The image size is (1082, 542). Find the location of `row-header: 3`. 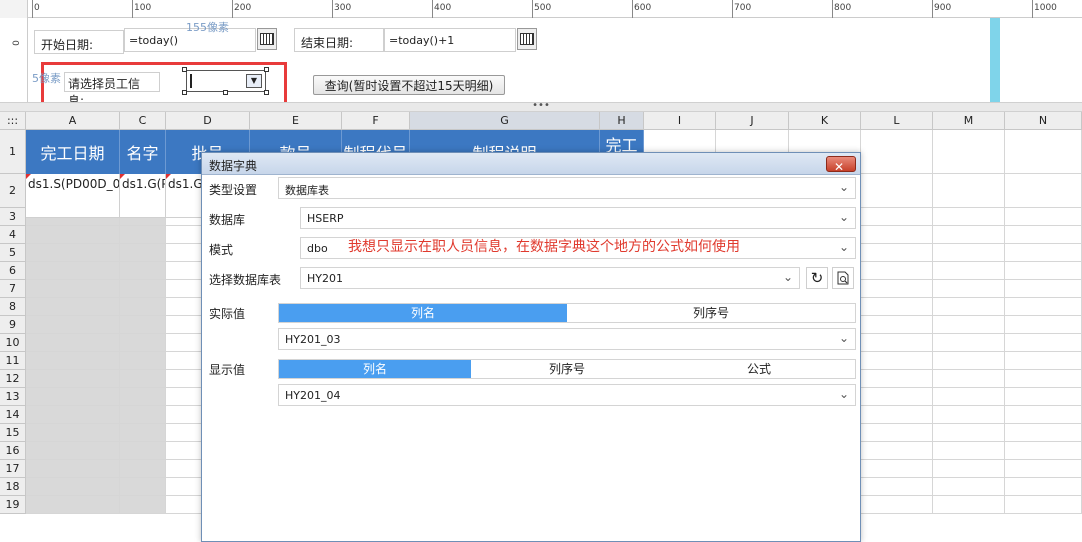

row-header: 3 is located at coordinates (13, 217).